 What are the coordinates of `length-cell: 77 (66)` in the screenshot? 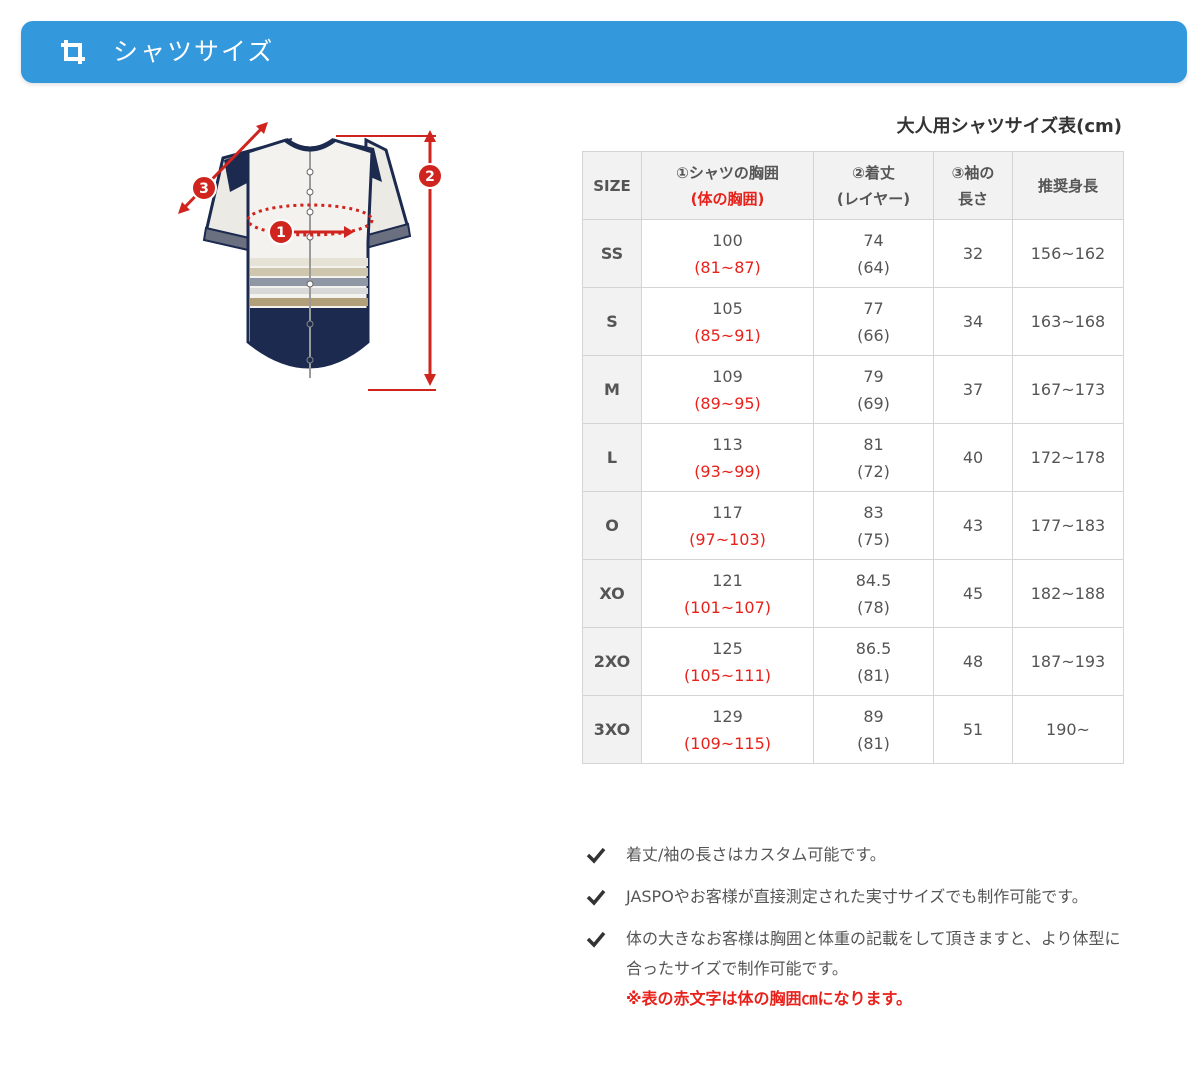 It's located at (873, 321).